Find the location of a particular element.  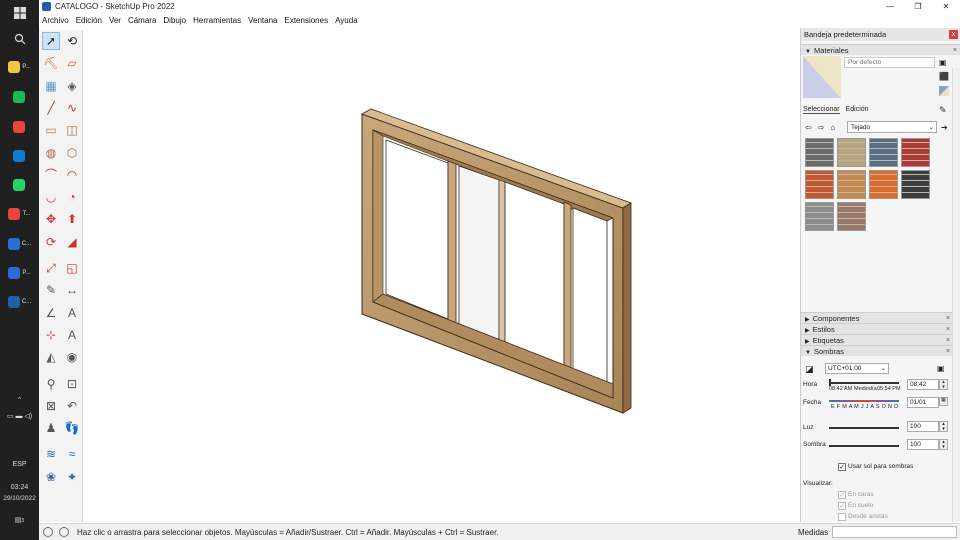

sandbox-from-scratch-tool-icon: ≈ is located at coordinates (72, 454).